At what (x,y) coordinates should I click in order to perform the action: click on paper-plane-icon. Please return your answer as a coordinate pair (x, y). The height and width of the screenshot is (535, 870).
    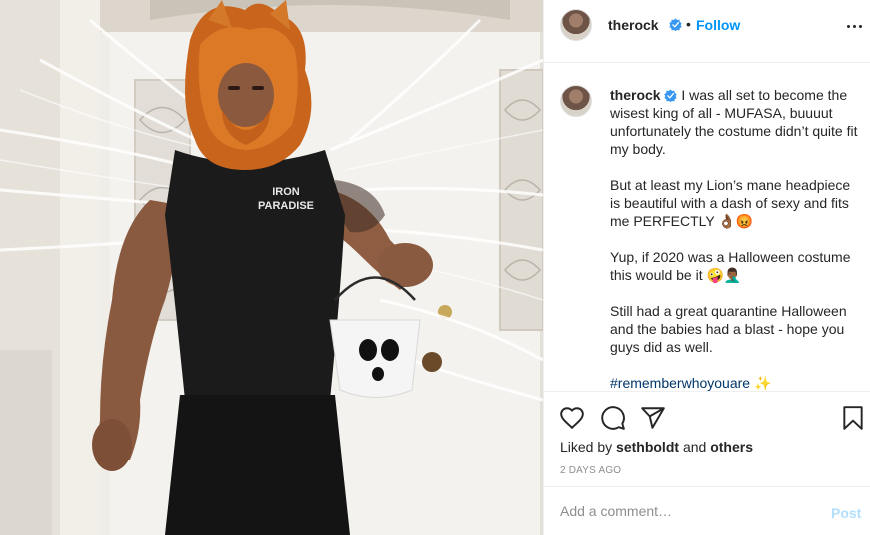
    Looking at the image, I should click on (653, 418).